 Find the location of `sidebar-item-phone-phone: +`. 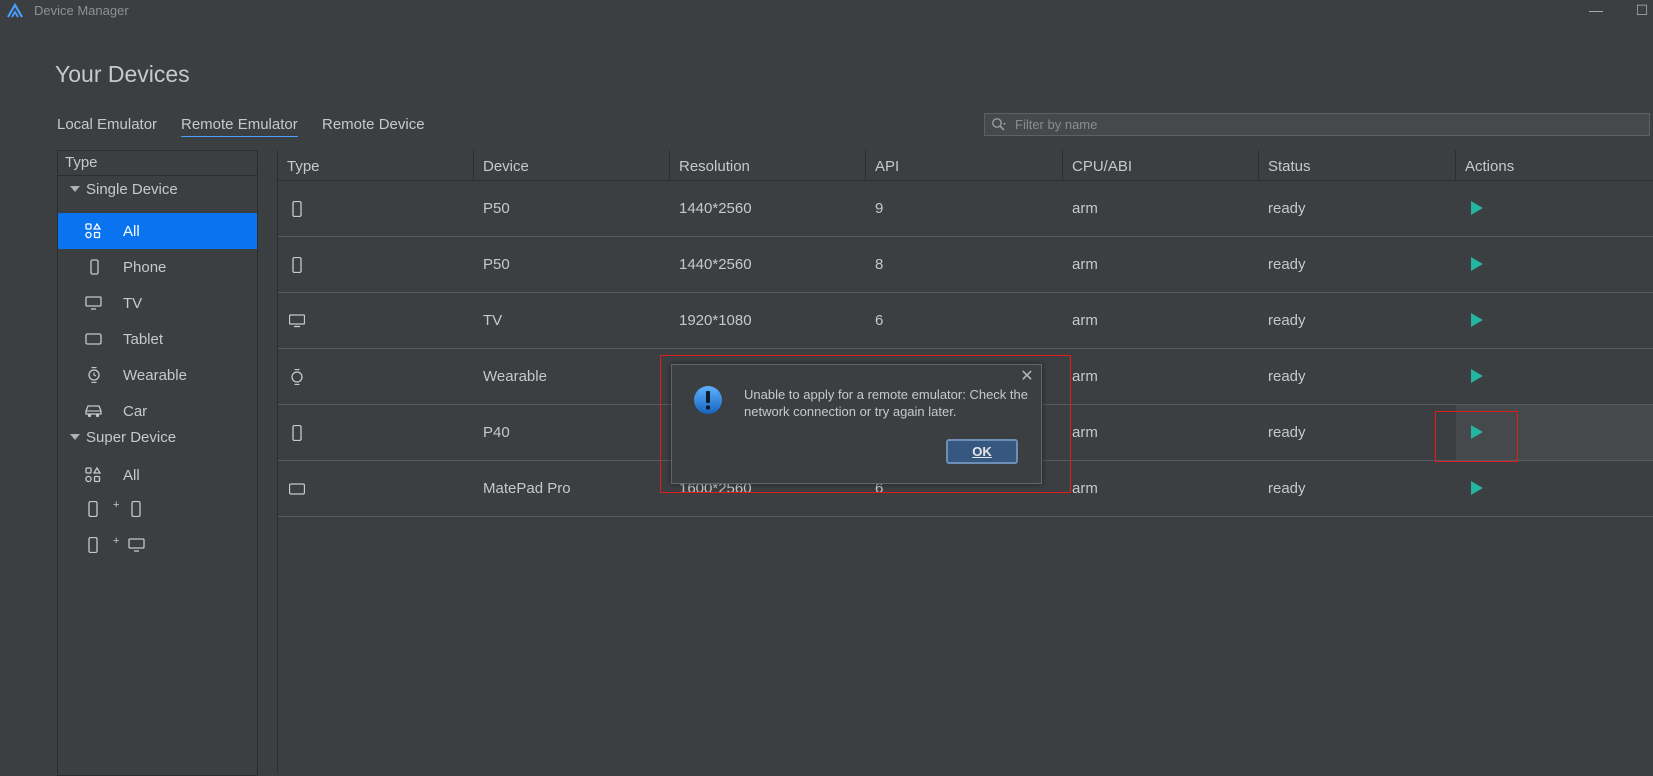

sidebar-item-phone-phone: + is located at coordinates (157, 509).